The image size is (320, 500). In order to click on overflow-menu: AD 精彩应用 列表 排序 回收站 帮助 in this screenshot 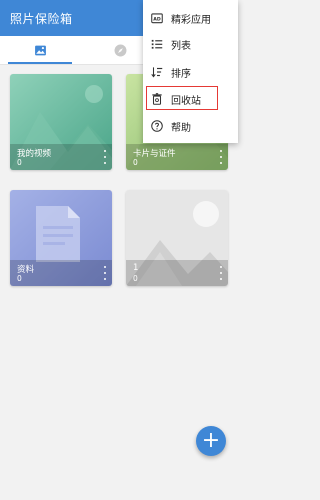, I will do `click(190, 71)`.